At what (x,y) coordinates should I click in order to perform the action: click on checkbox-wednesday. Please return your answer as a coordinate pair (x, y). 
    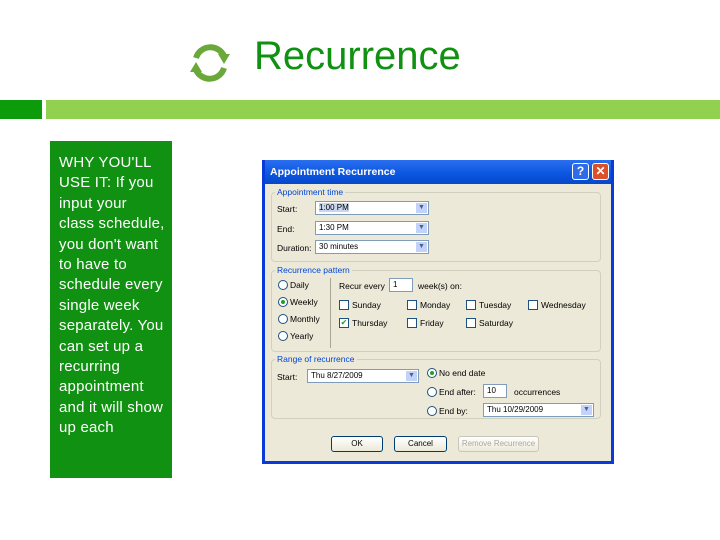
    Looking at the image, I should click on (533, 305).